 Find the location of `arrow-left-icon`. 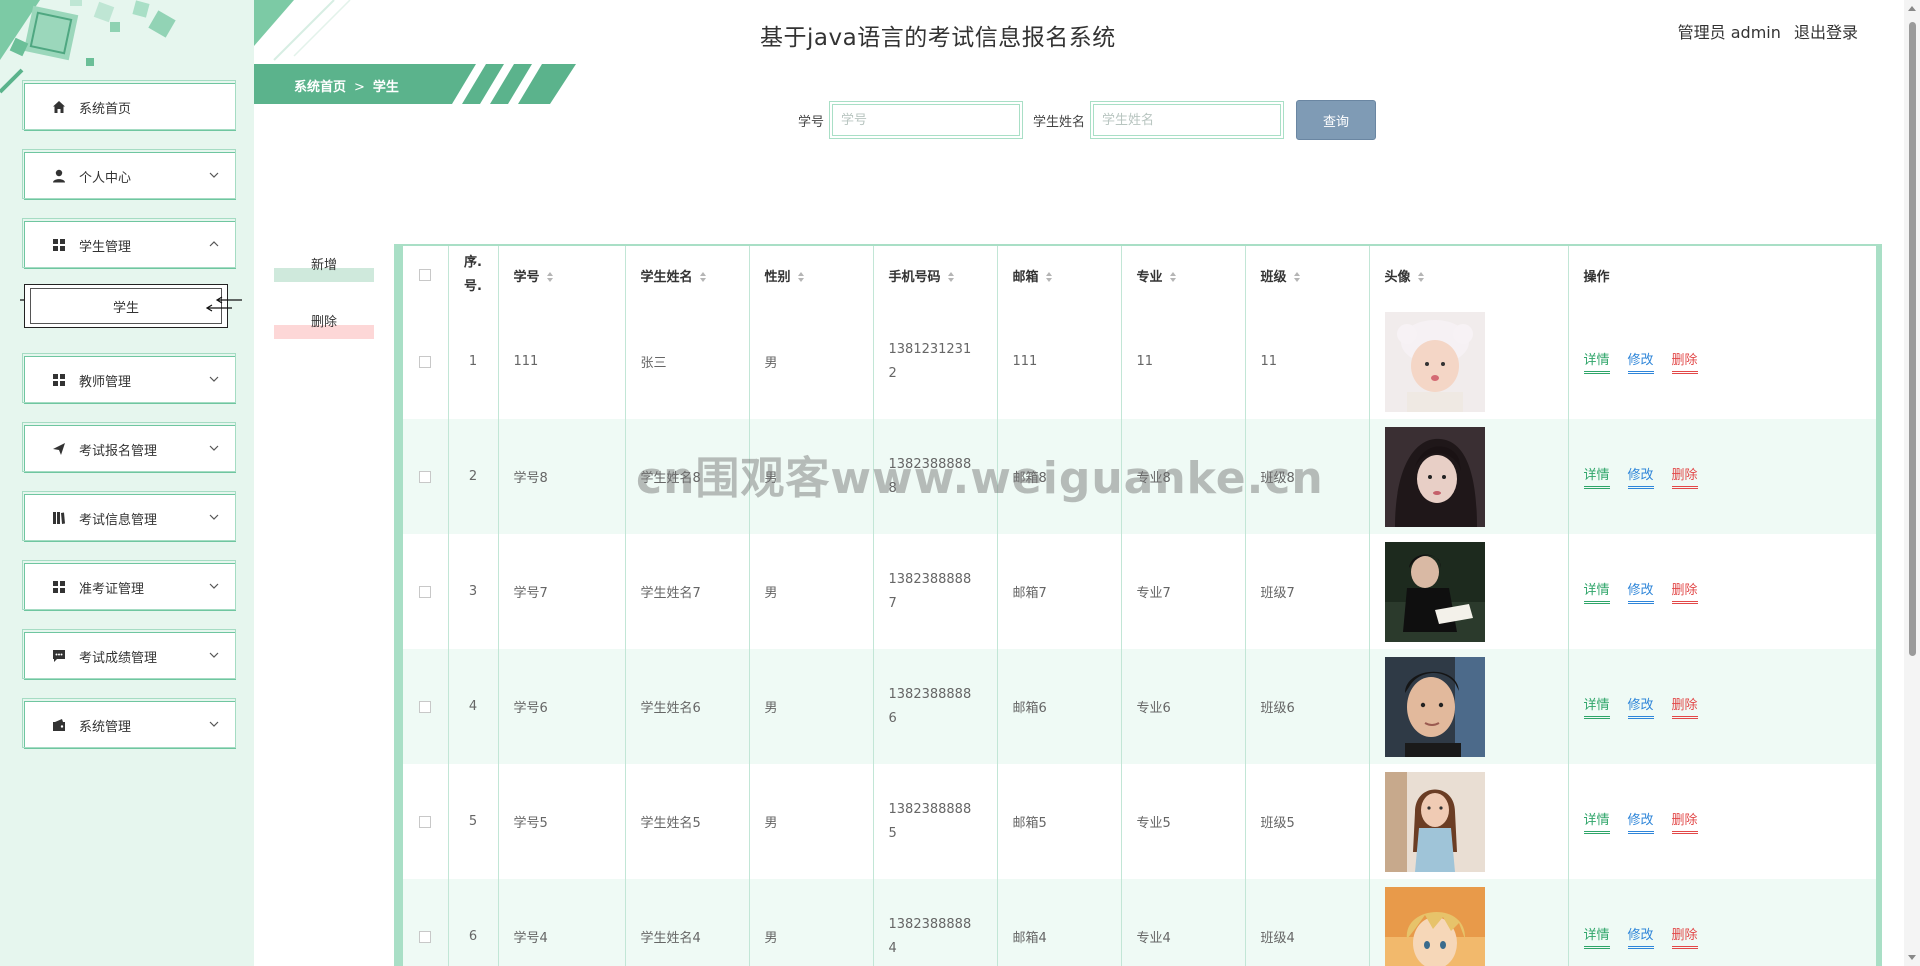

arrow-left-icon is located at coordinates (224, 304).